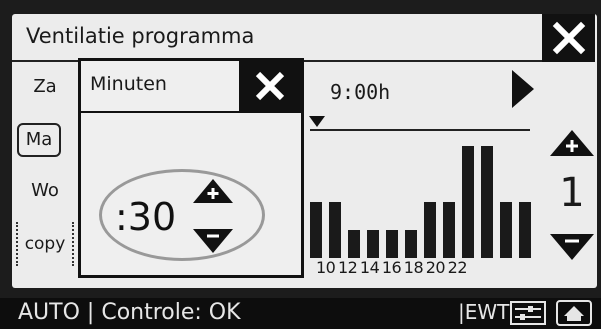 The width and height of the screenshot is (601, 329). Describe the element at coordinates (39, 140) in the screenshot. I see `day-item-ma: Ma` at that location.